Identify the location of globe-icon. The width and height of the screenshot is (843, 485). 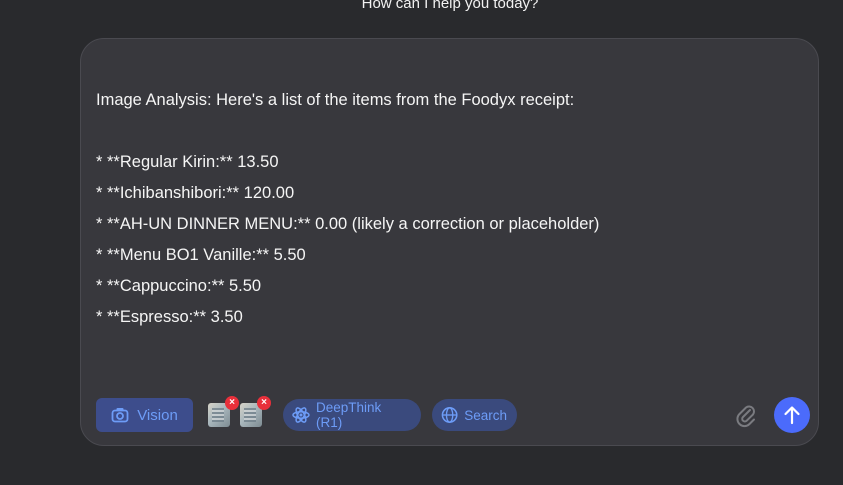
(449, 415).